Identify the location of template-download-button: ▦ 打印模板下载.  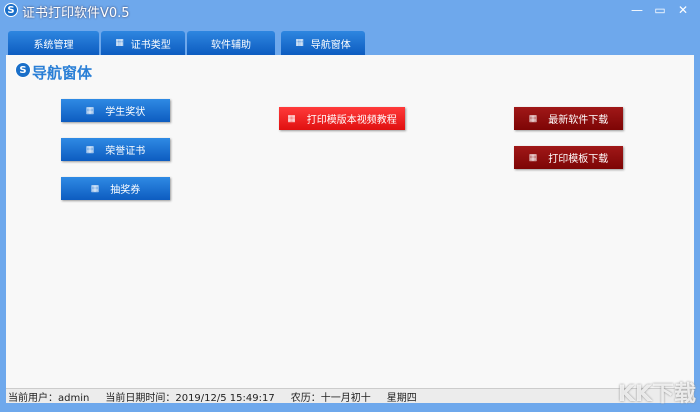
(568, 157).